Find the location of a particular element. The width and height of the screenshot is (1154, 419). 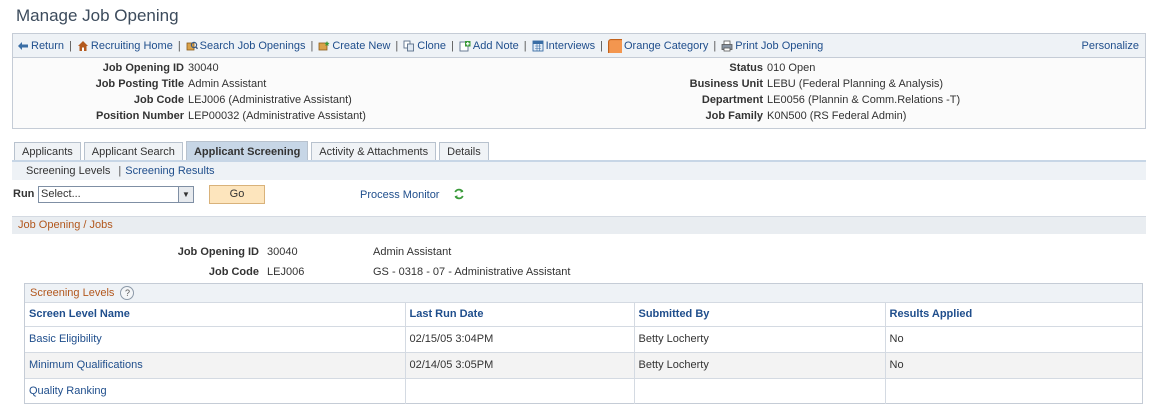

header-label-job-family: Job Family is located at coordinates (734, 116).